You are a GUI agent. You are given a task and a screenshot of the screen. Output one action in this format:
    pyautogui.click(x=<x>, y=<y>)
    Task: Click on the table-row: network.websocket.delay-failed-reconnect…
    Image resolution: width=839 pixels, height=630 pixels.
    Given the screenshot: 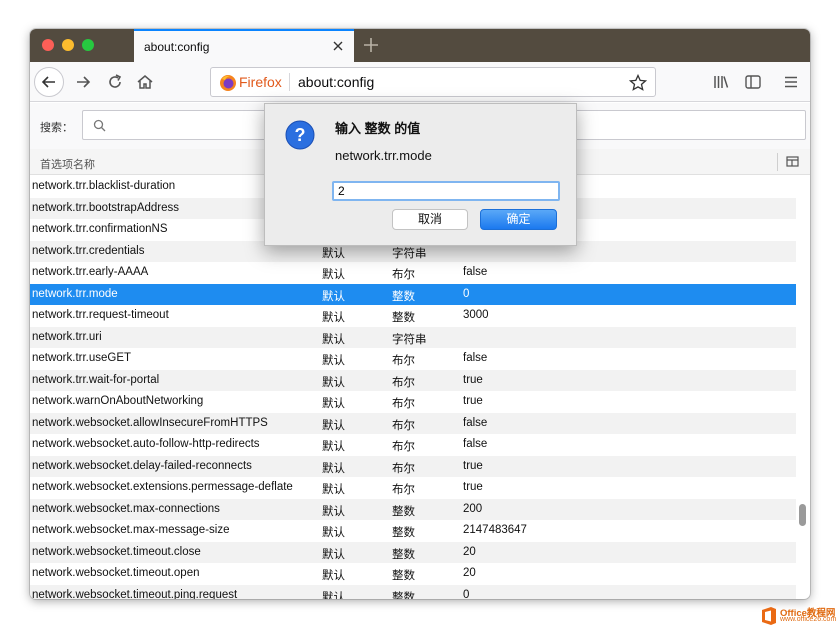 What is the action you would take?
    pyautogui.click(x=413, y=466)
    